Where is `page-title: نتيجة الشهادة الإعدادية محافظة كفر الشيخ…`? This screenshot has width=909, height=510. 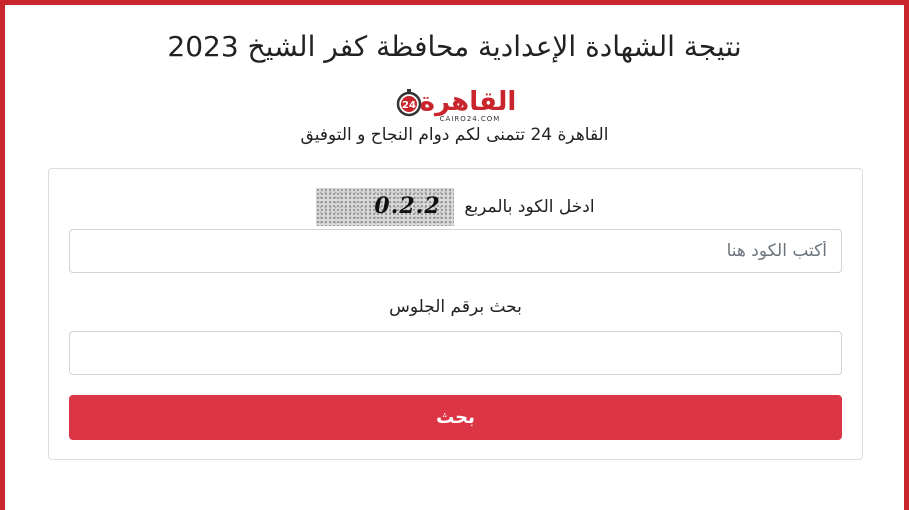
page-title: نتيجة الشهادة الإعدادية محافظة كفر الشيخ… is located at coordinates (454, 46).